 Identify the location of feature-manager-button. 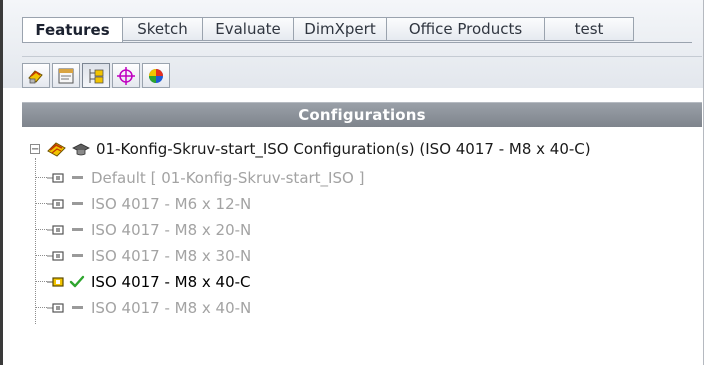
(36, 75).